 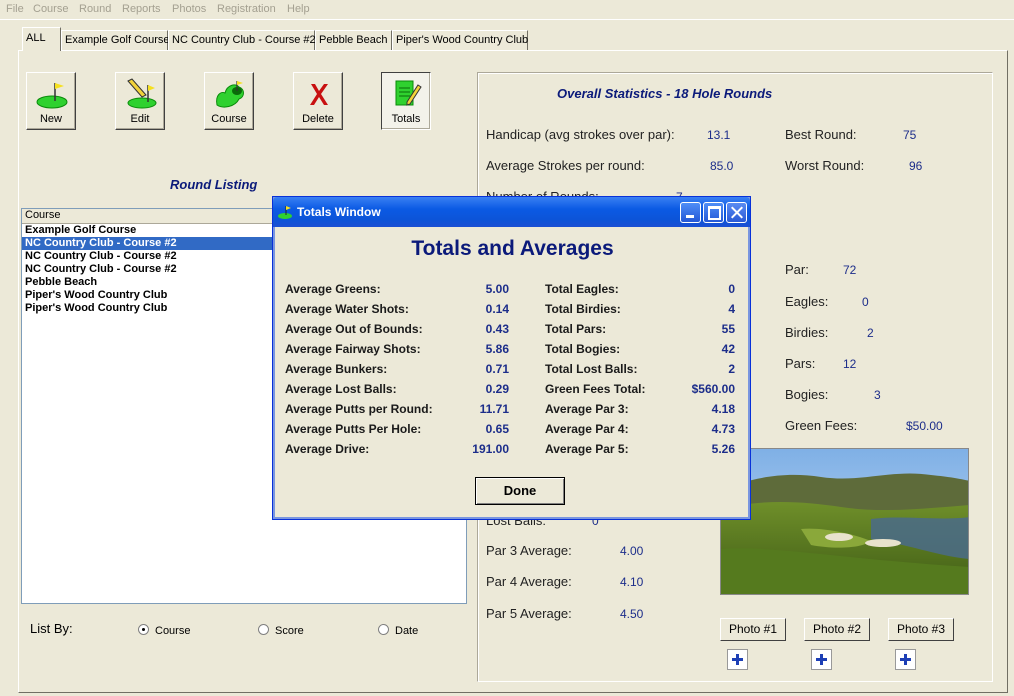 What do you see at coordinates (821, 659) in the screenshot?
I see `add-photo-2-icon` at bounding box center [821, 659].